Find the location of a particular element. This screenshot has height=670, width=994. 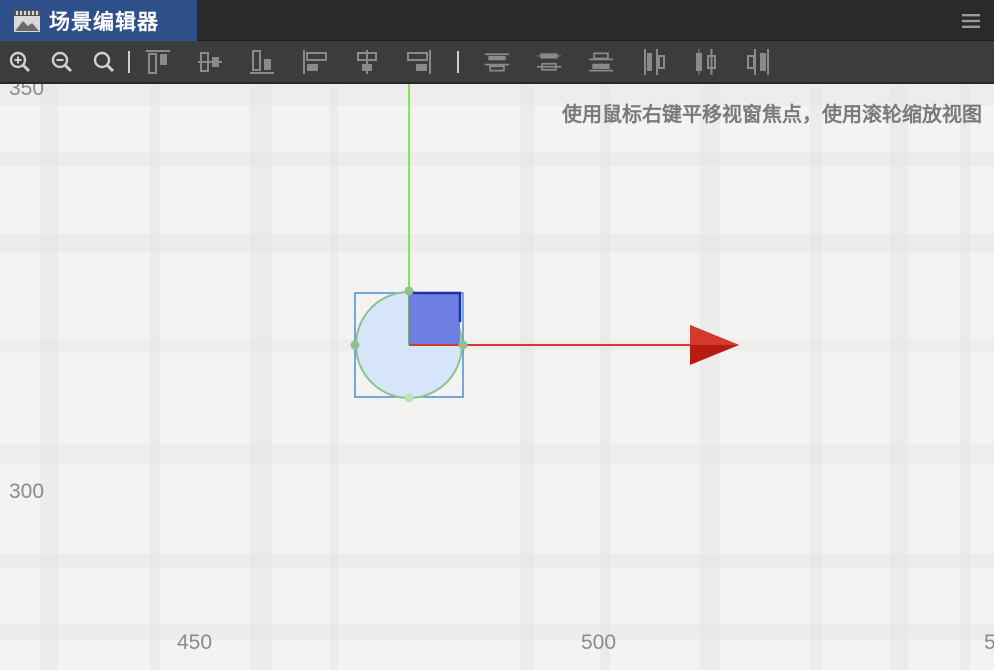

zoom-out-button is located at coordinates (62, 62).